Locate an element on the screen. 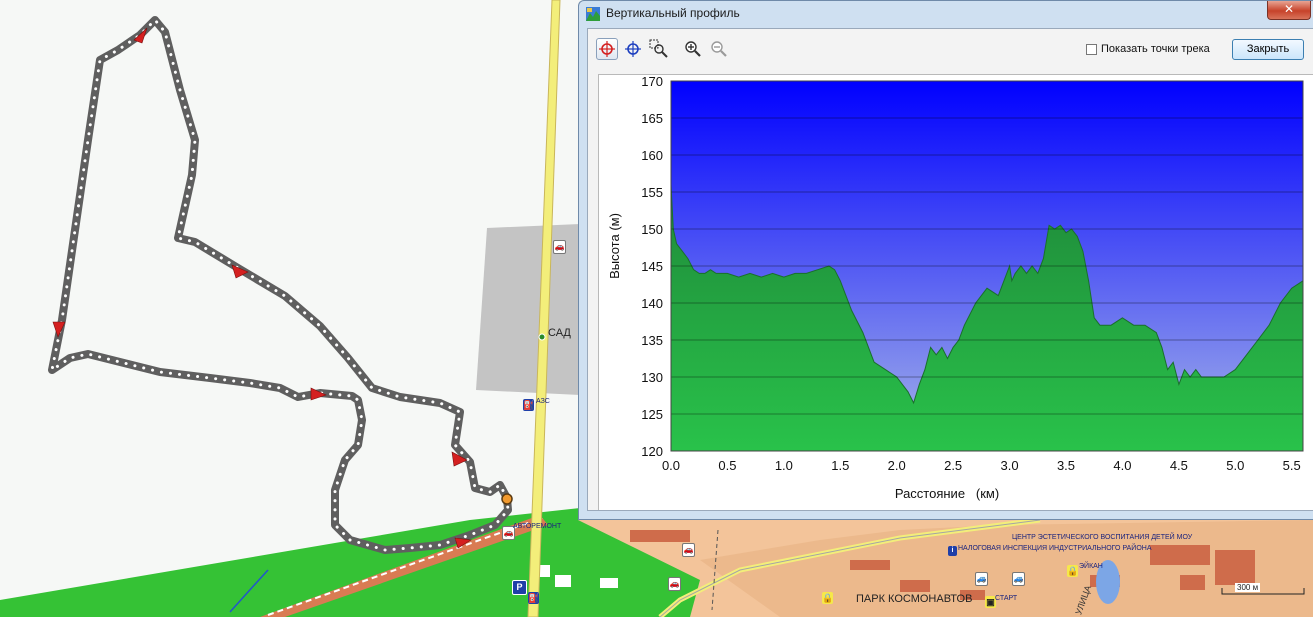 Image resolution: width=1313 pixels, height=617 pixels. x-tick-label: 0.0 is located at coordinates (671, 465).